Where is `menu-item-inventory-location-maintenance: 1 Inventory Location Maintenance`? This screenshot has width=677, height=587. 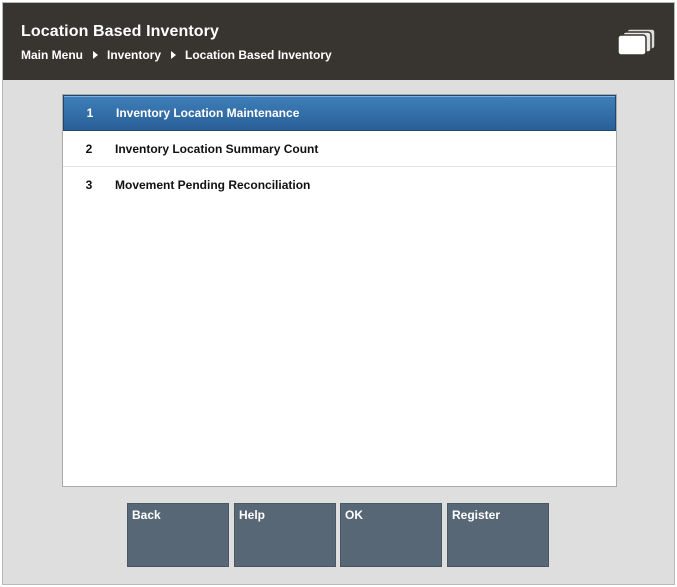 menu-item-inventory-location-maintenance: 1 Inventory Location Maintenance is located at coordinates (339, 113).